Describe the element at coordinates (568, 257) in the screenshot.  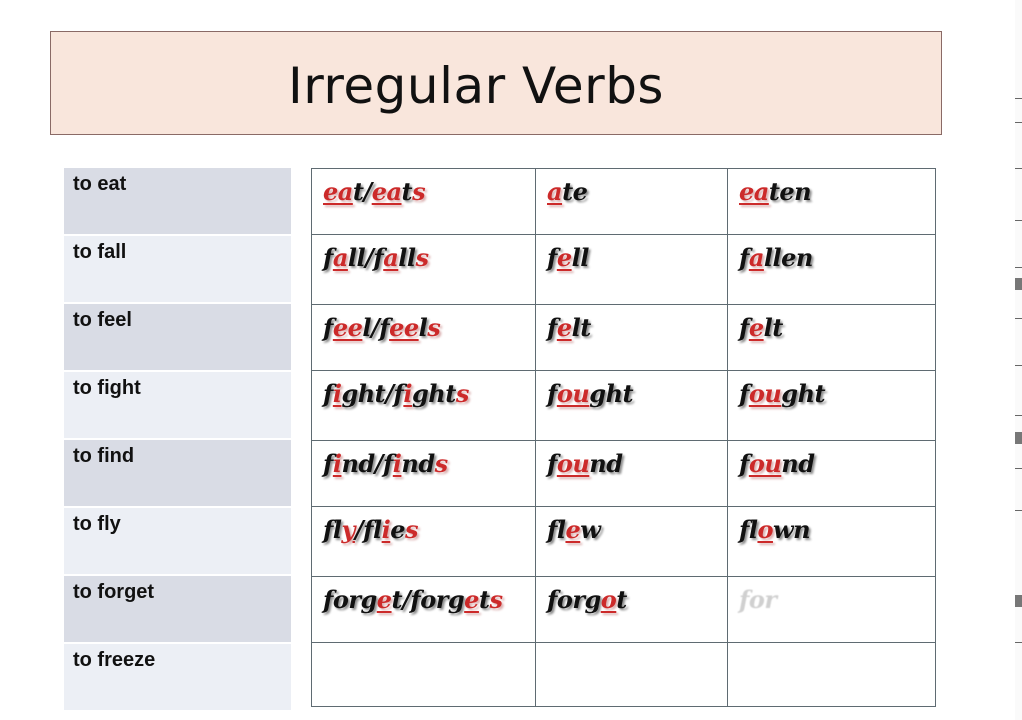
I see `past-form-word: fell` at that location.